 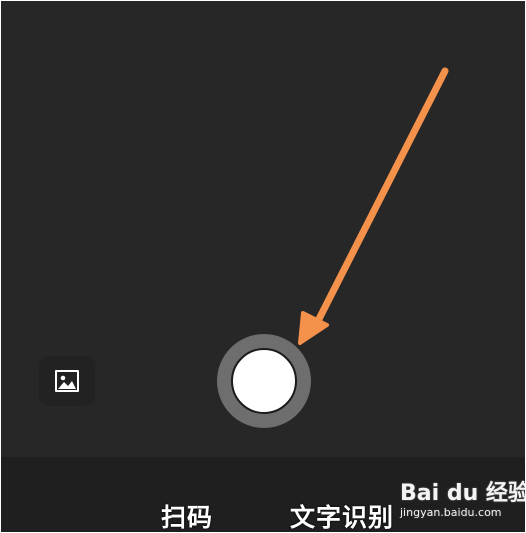 I want to click on shutter-button, so click(x=264, y=381).